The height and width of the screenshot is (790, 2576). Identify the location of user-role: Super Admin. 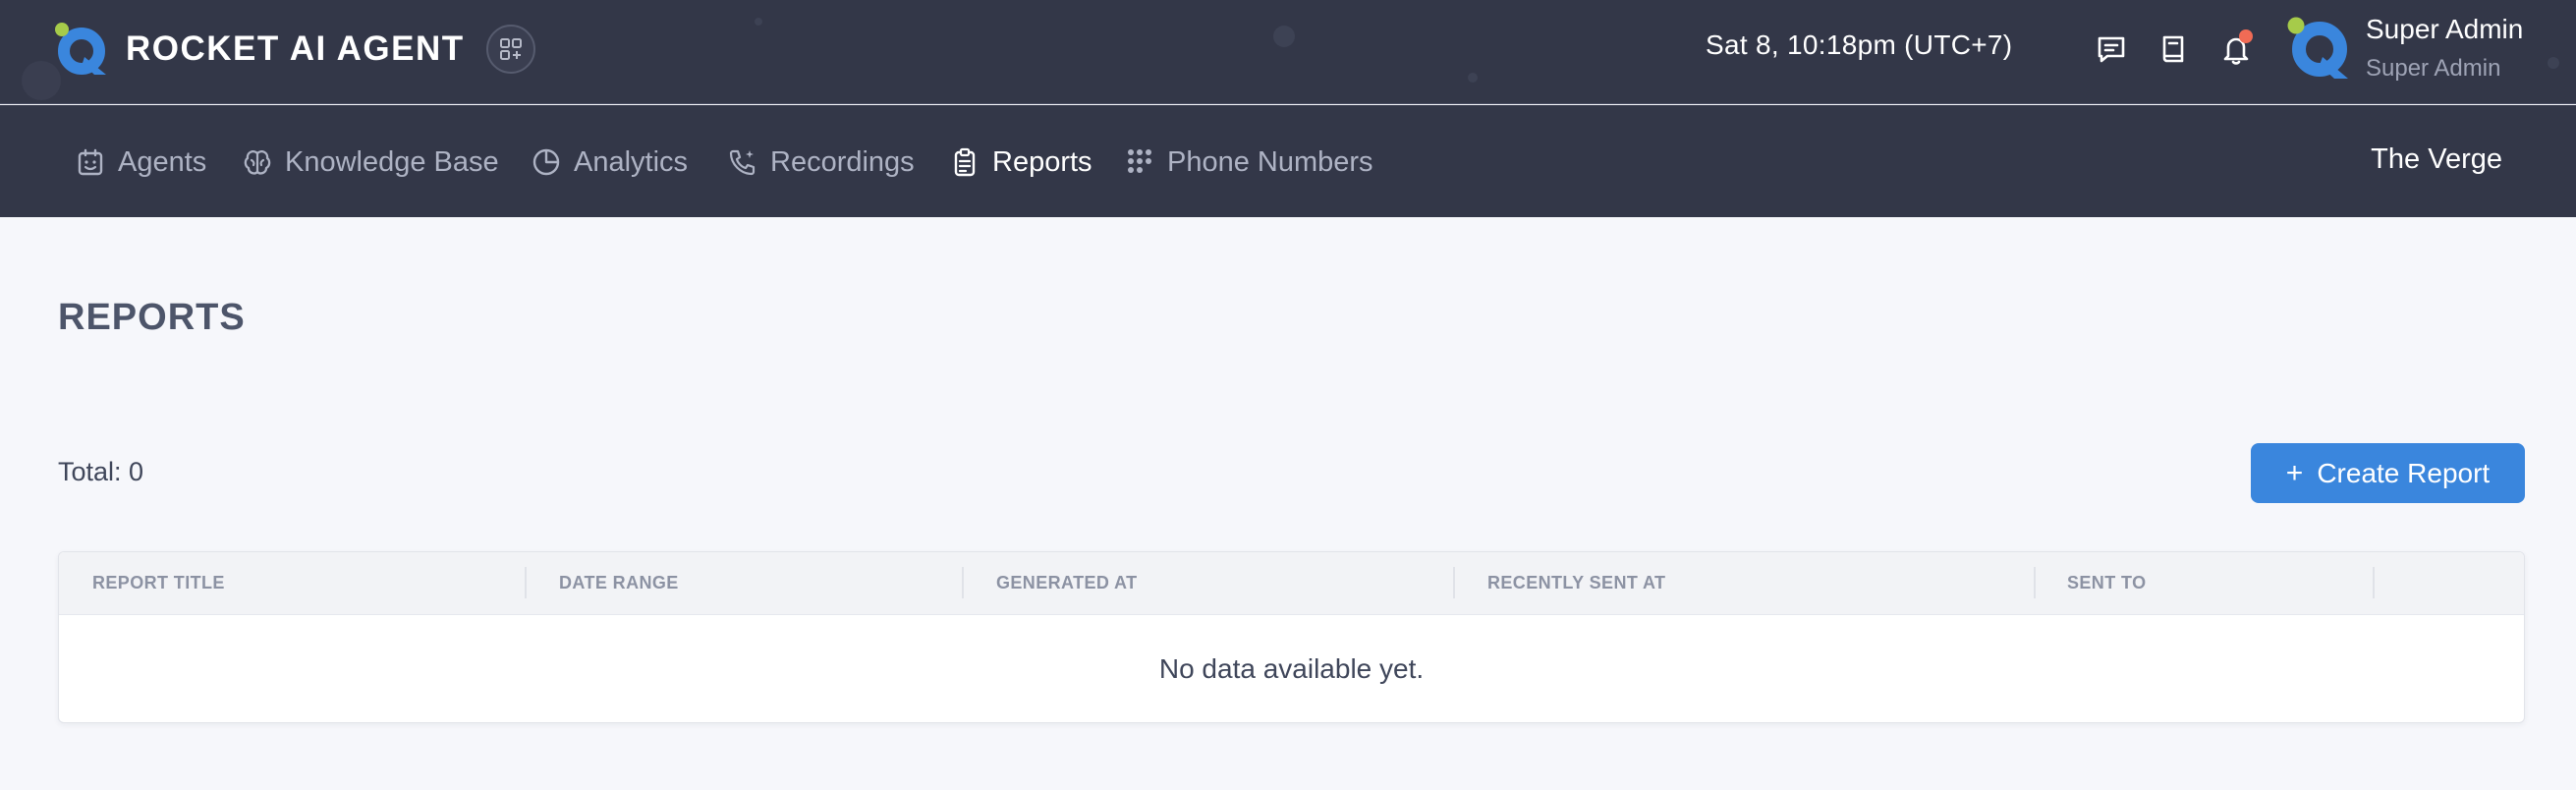
(2433, 68).